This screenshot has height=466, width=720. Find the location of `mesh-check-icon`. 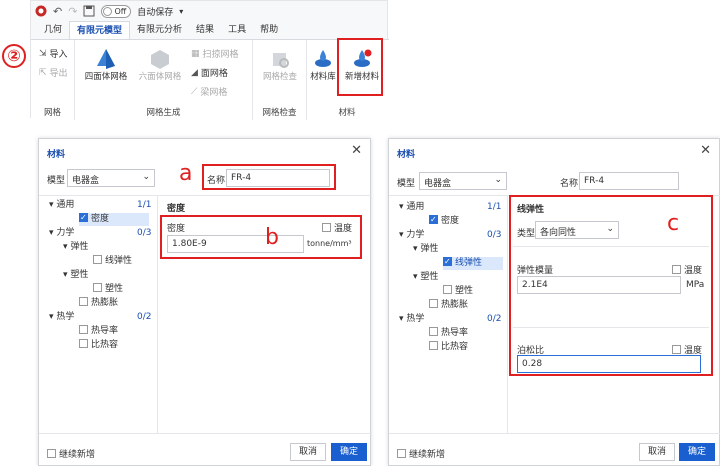

mesh-check-icon is located at coordinates (281, 60).